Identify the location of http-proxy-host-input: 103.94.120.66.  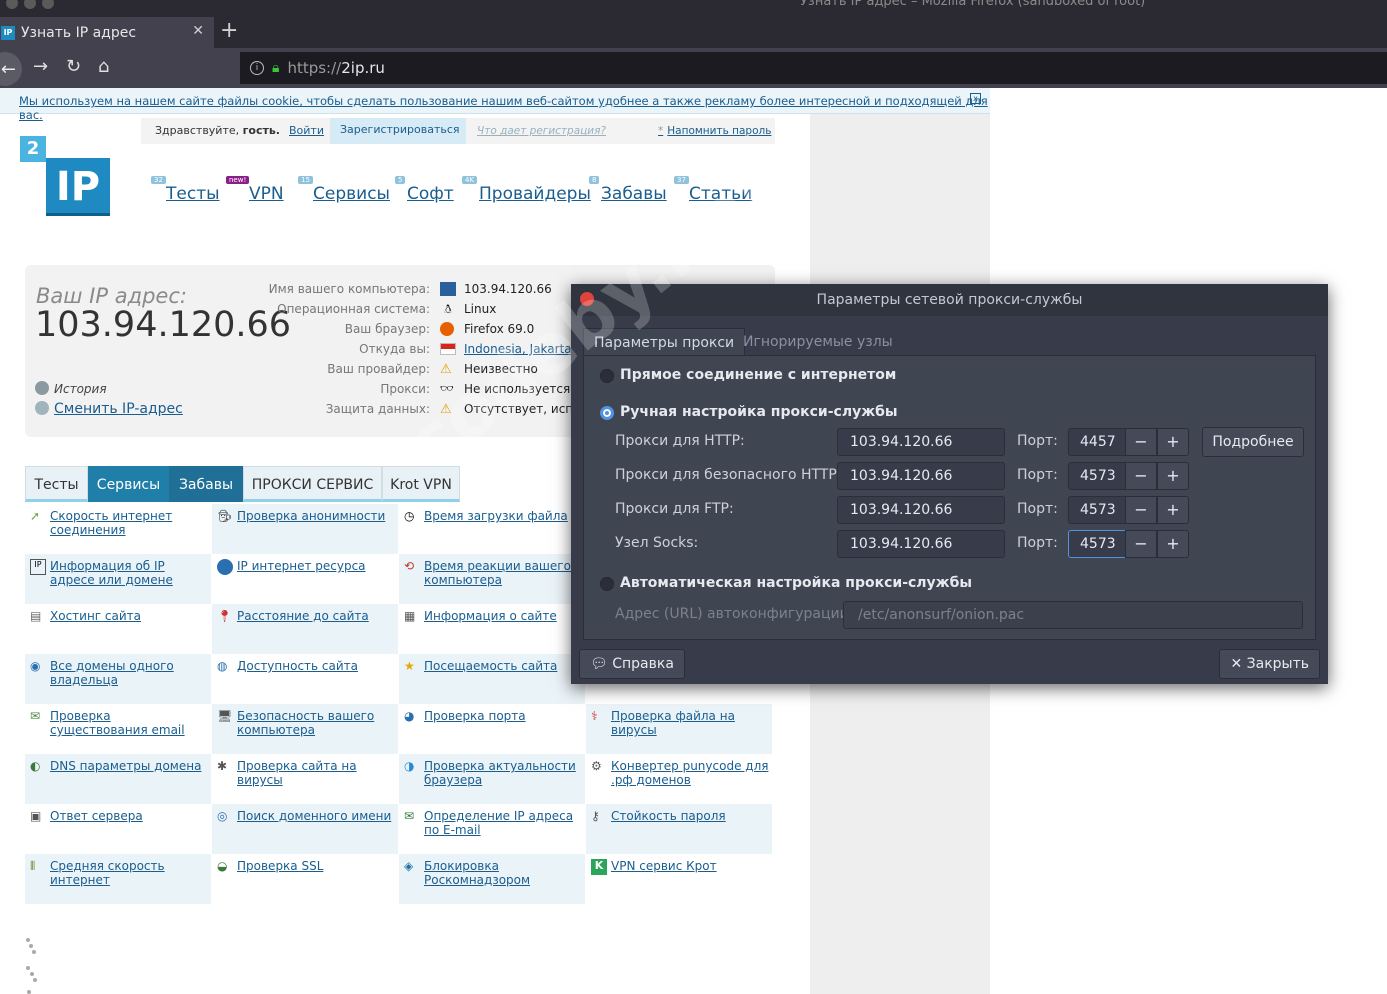
(921, 442).